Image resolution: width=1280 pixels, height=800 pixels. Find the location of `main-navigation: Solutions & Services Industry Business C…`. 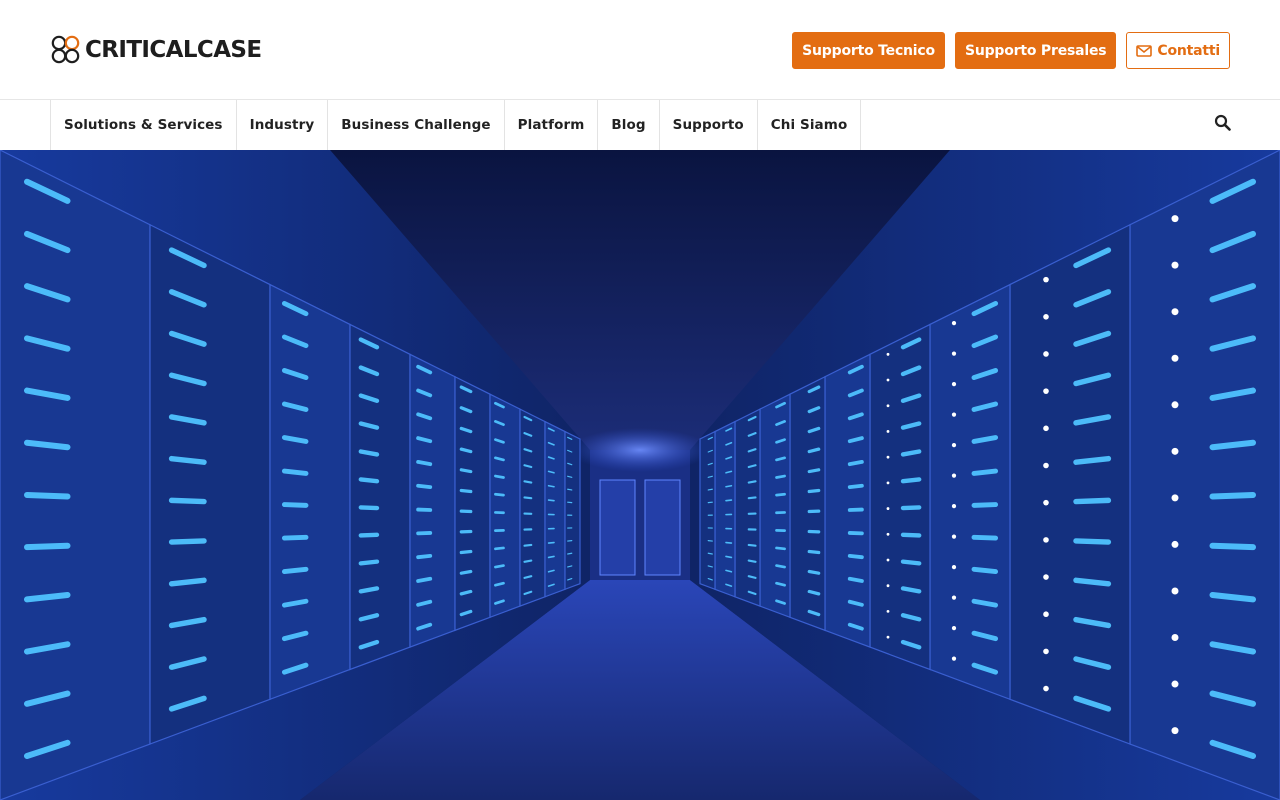

main-navigation: Solutions & Services Industry Business C… is located at coordinates (640, 125).